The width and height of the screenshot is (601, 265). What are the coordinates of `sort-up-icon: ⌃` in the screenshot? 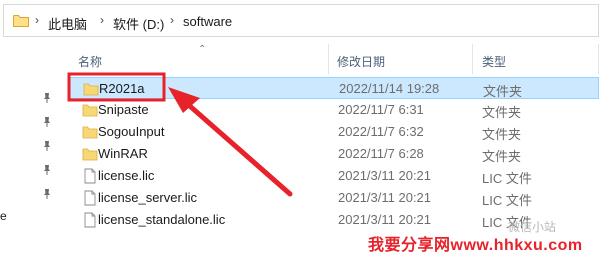 It's located at (202, 49).